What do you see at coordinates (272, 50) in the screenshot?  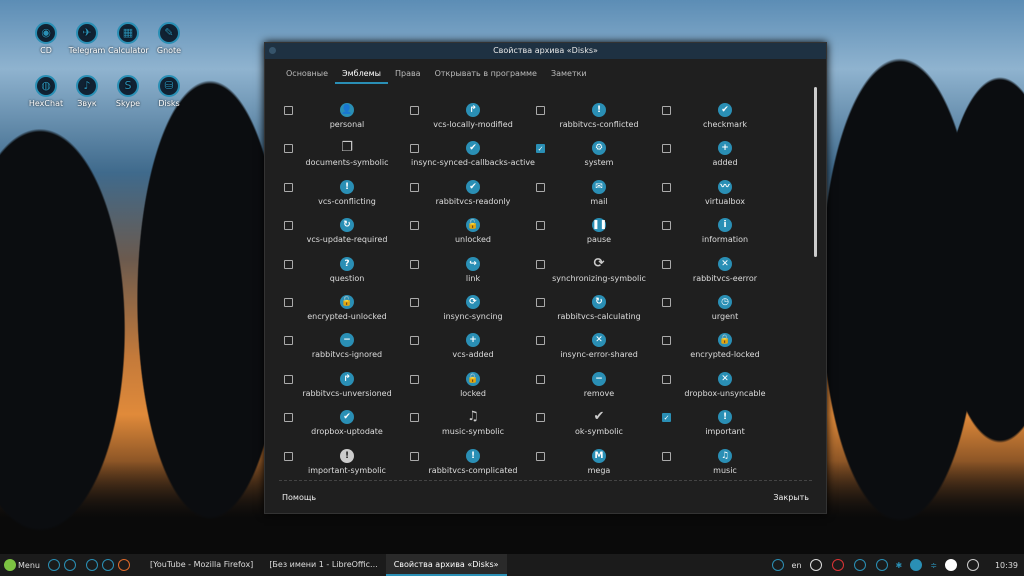 I see `window-menu-icon` at bounding box center [272, 50].